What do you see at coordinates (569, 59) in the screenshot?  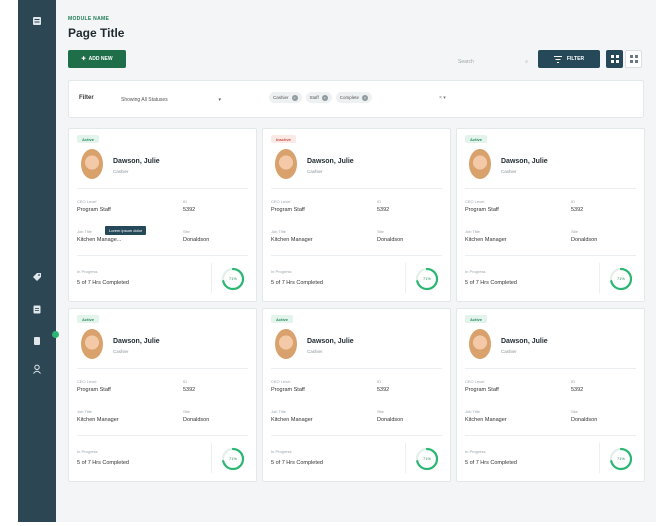 I see `filter-button: FILTER` at bounding box center [569, 59].